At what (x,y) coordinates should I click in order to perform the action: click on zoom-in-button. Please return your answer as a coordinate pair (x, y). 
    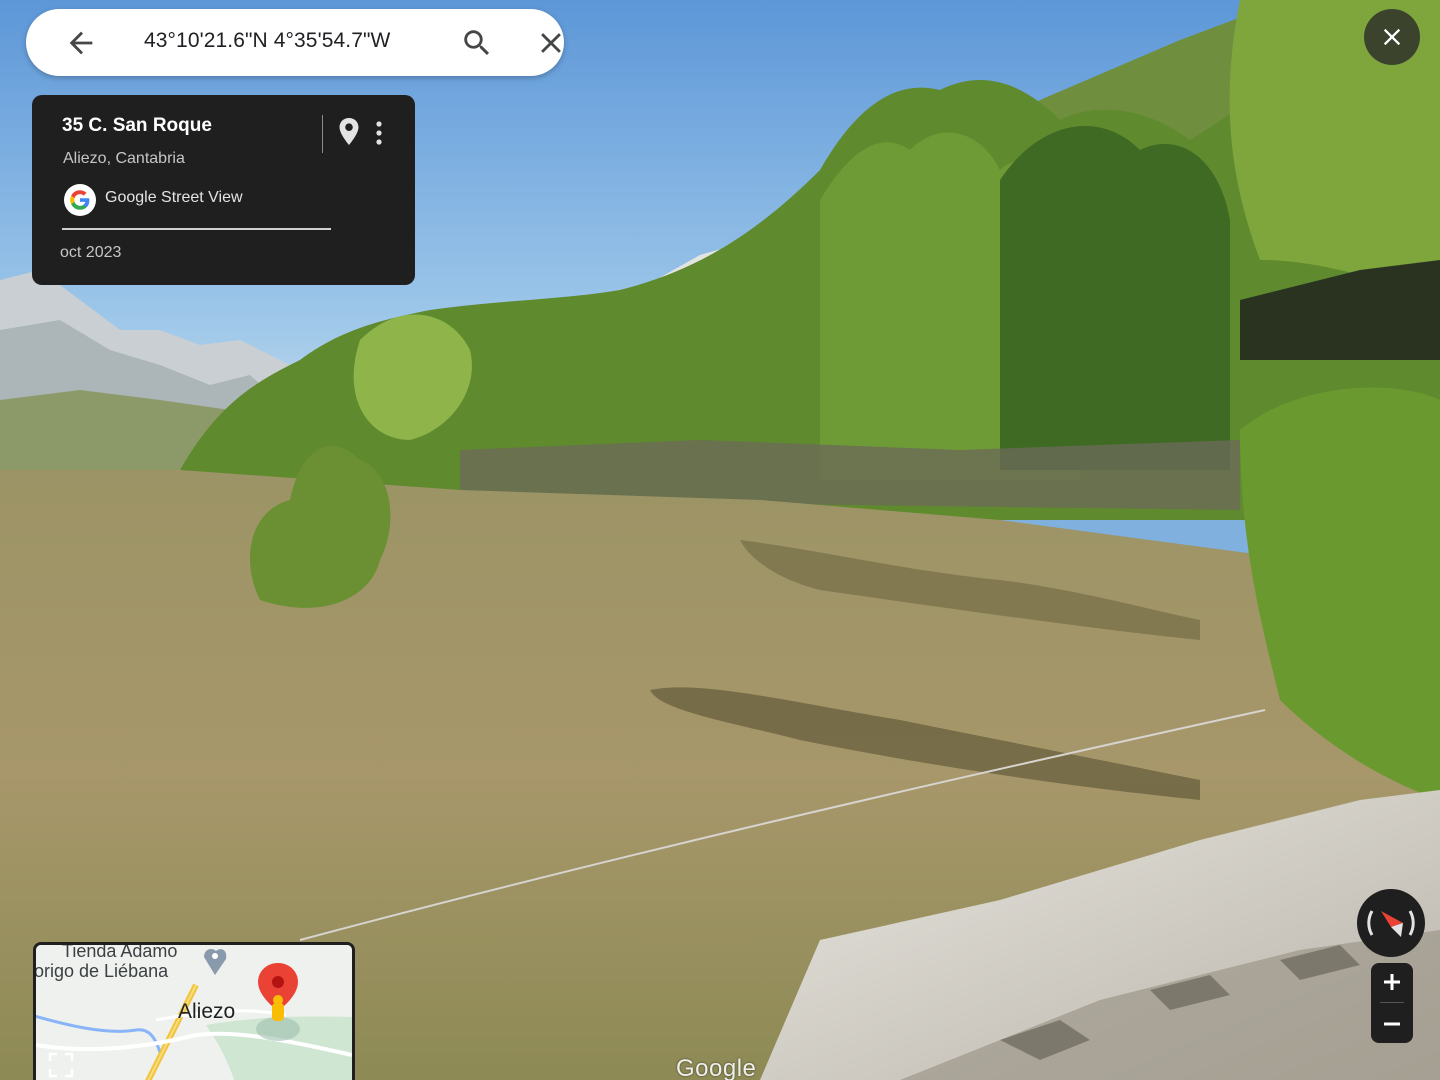
    Looking at the image, I should click on (1392, 982).